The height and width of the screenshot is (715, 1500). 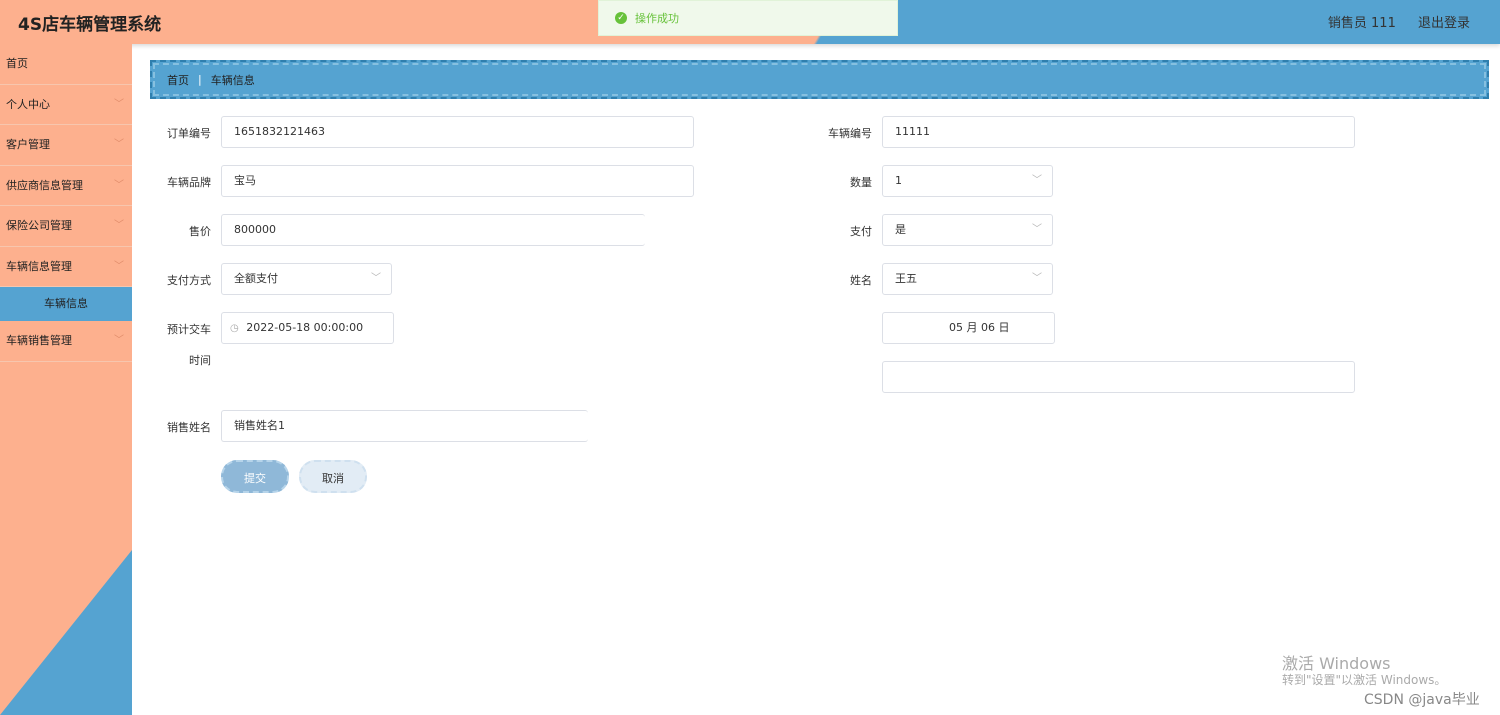 I want to click on breadcrumb: 首页 | 车辆信息, so click(x=819, y=79).